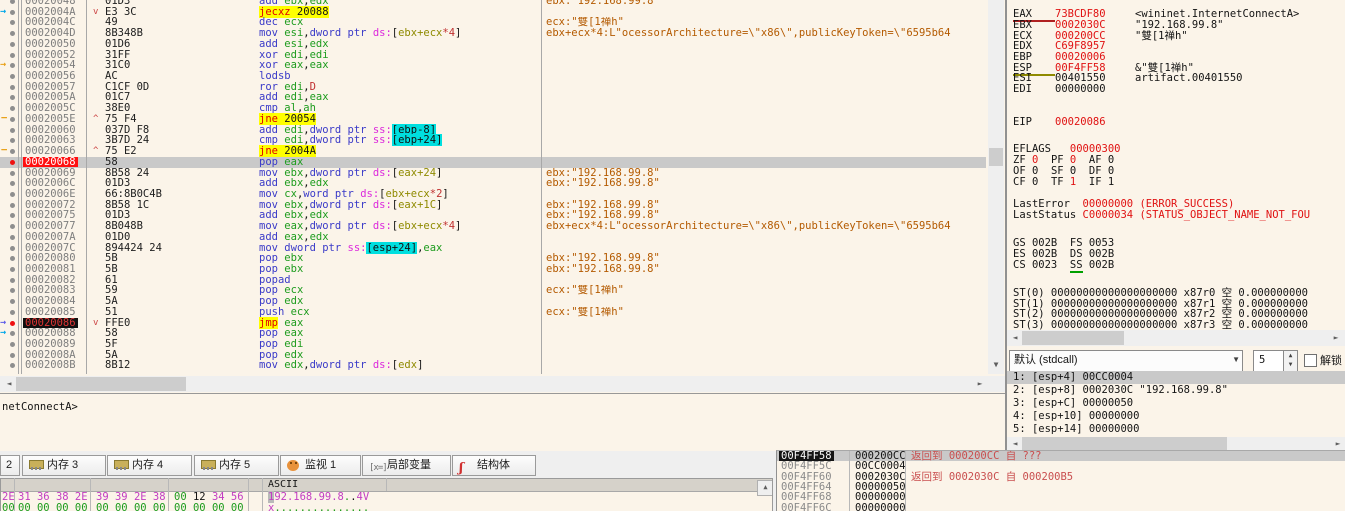 Image resolution: width=1345 pixels, height=511 pixels. Describe the element at coordinates (1059, 89) in the screenshot. I see `register-row: EDI 00000000` at that location.